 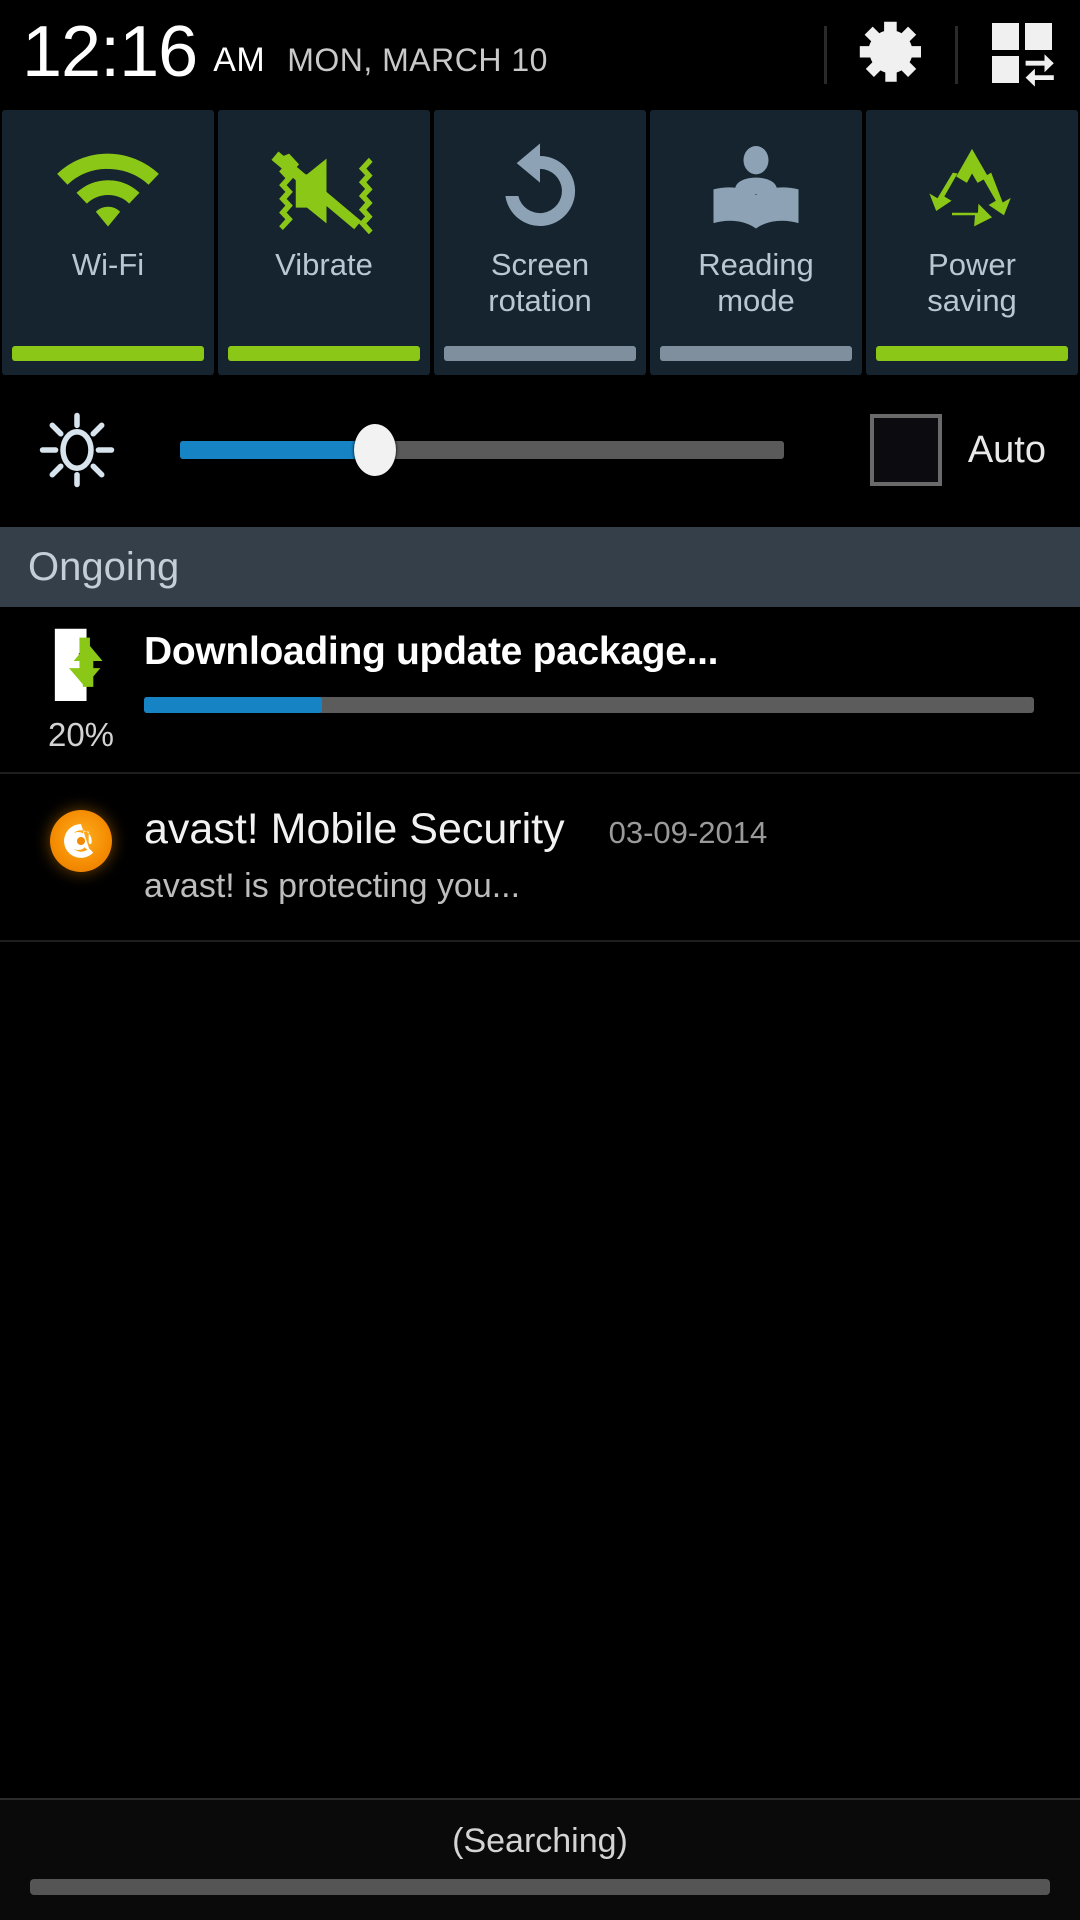 I want to click on avast-icon, so click(x=81, y=841).